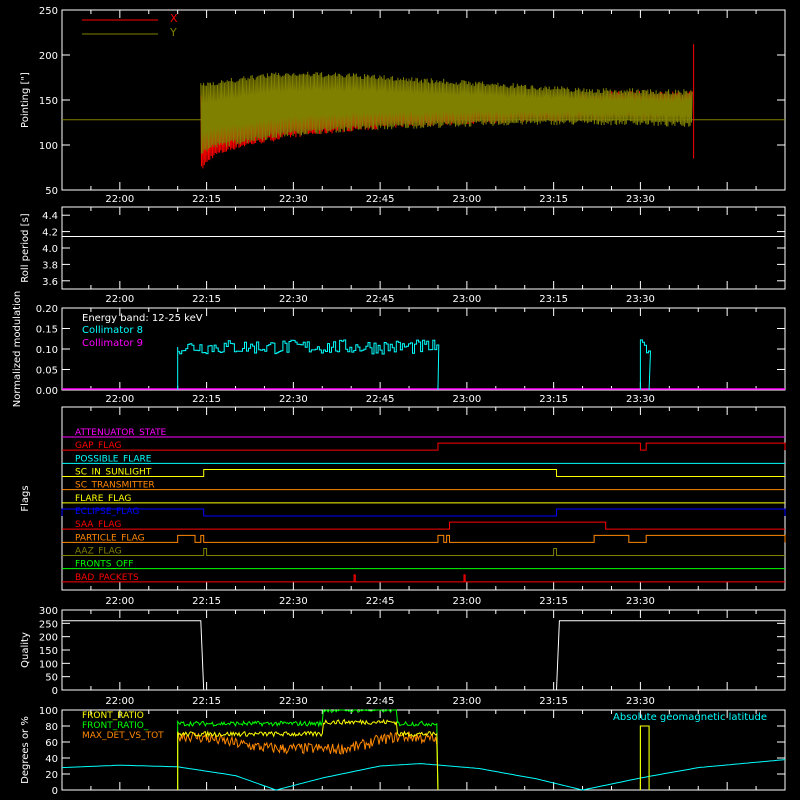  I want to click on y-tick-label: 4.2, so click(50, 233).